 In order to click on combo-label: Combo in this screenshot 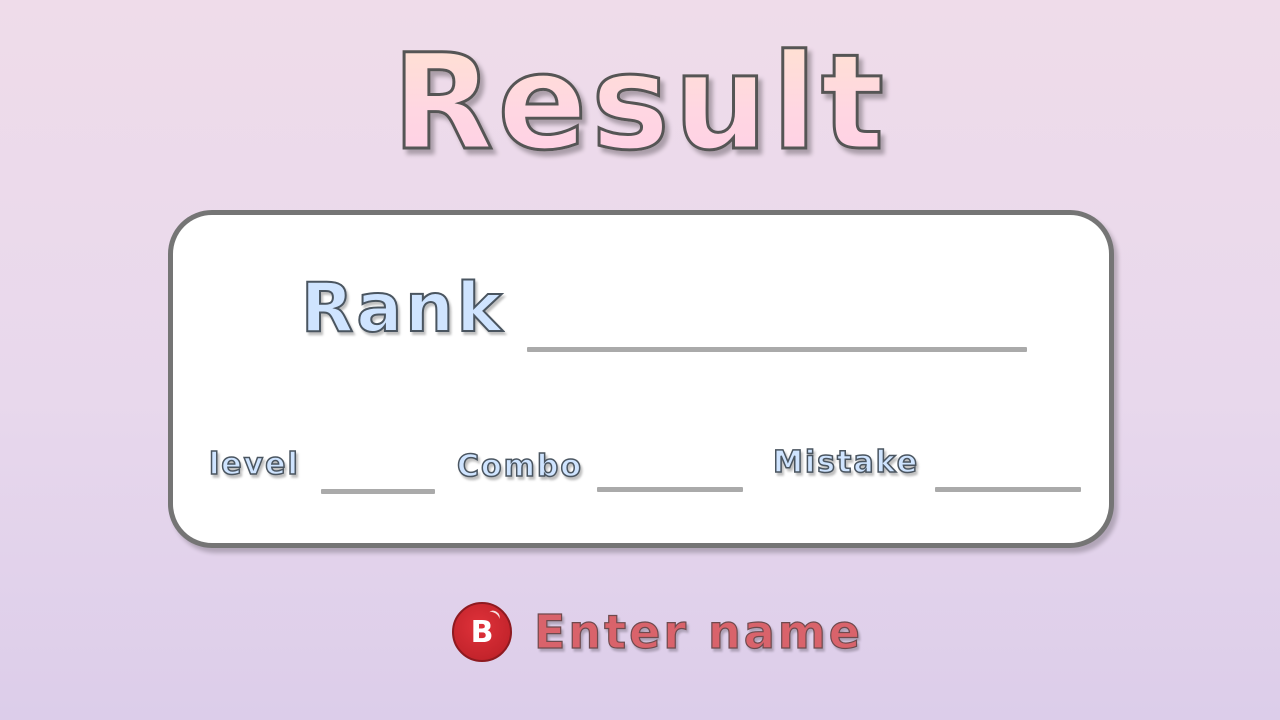, I will do `click(519, 466)`.